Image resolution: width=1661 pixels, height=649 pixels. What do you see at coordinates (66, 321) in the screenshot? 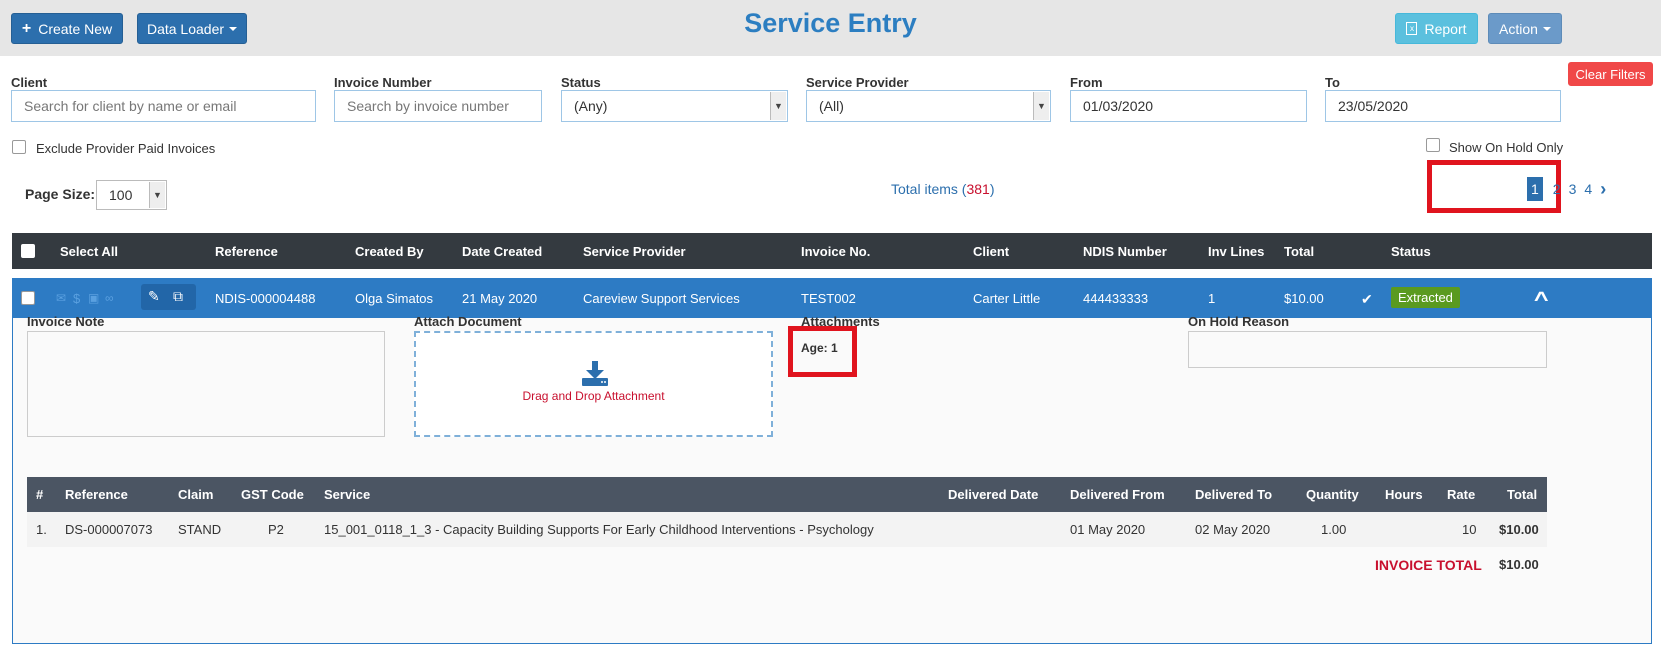
I see `invoice-note-label: Invoice Note` at bounding box center [66, 321].